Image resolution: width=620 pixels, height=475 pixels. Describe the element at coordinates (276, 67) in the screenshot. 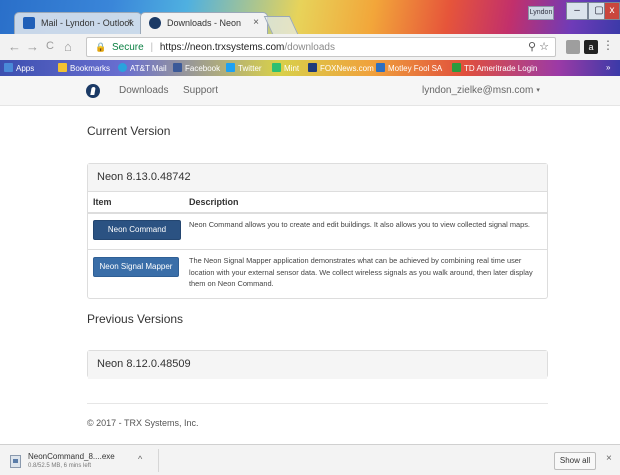

I see `mint-leaf-icon` at that location.